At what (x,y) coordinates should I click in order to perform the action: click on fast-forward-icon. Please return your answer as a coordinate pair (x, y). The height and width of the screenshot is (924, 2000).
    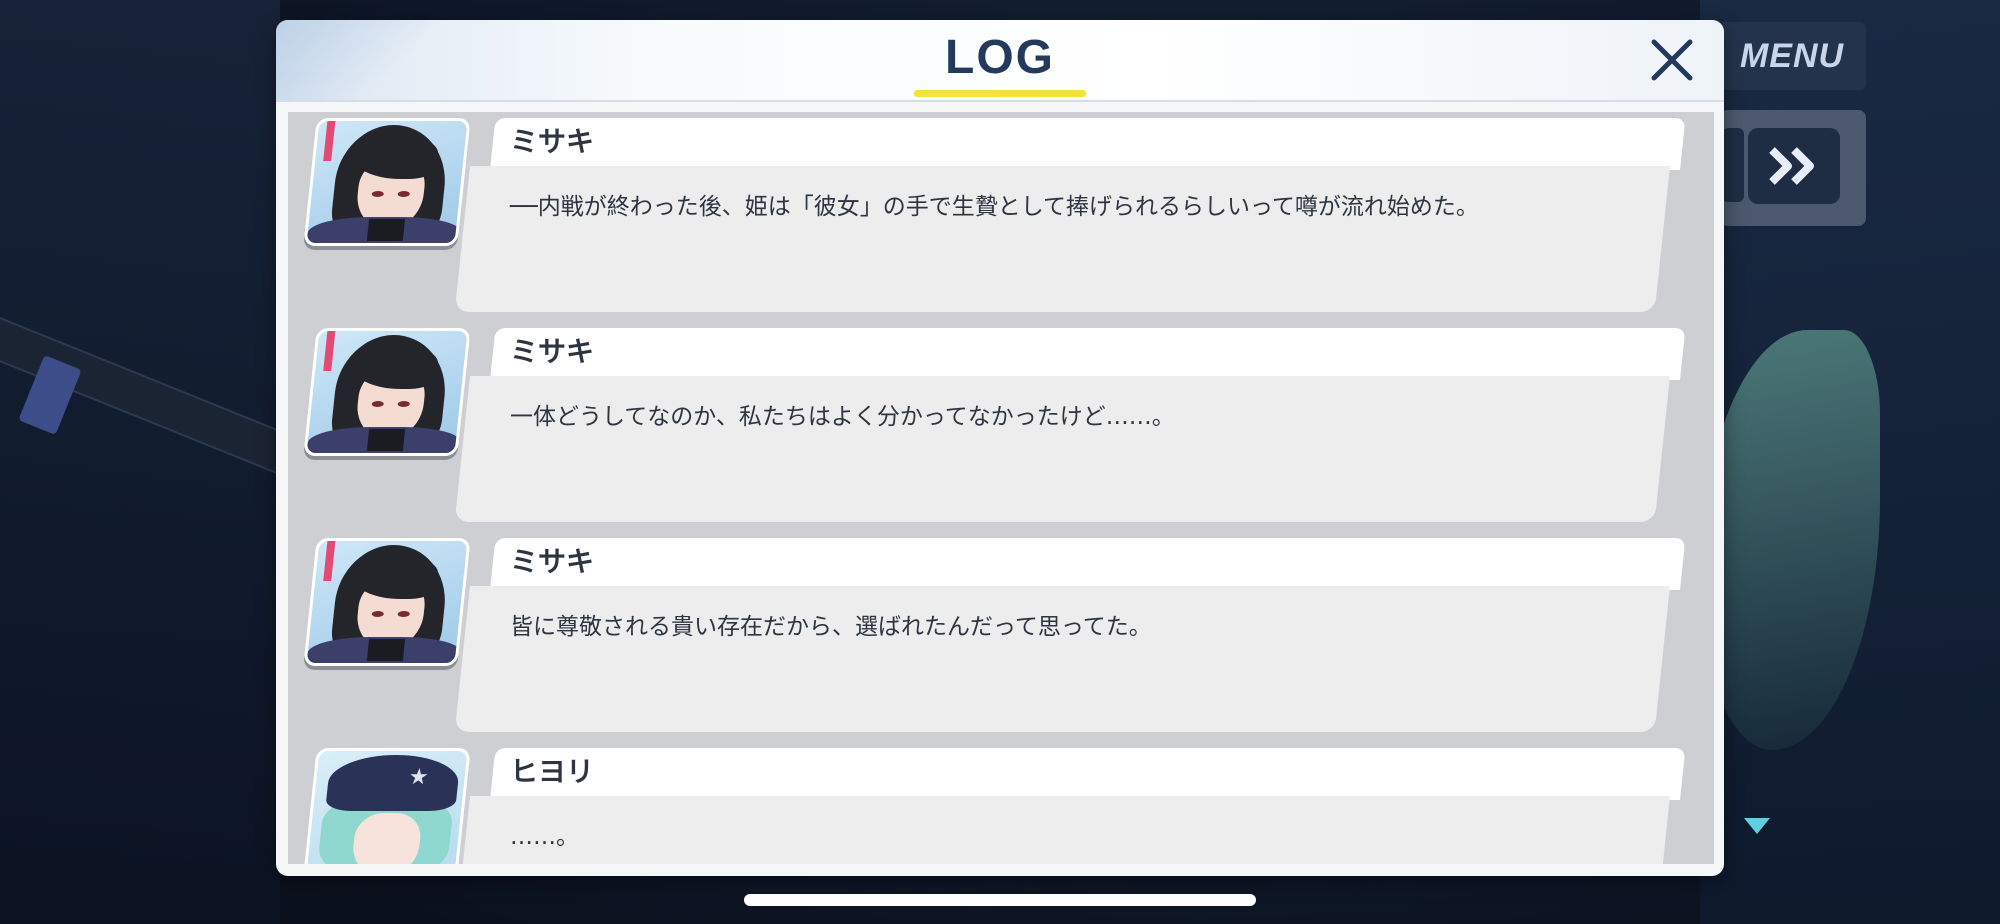
    Looking at the image, I should click on (1791, 166).